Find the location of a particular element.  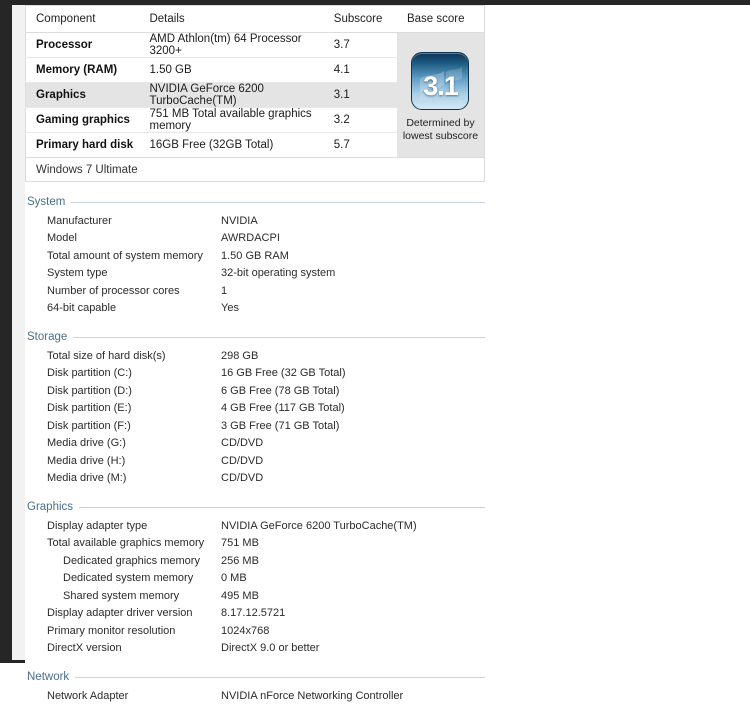

detail-value: 751 MB is located at coordinates (240, 543).